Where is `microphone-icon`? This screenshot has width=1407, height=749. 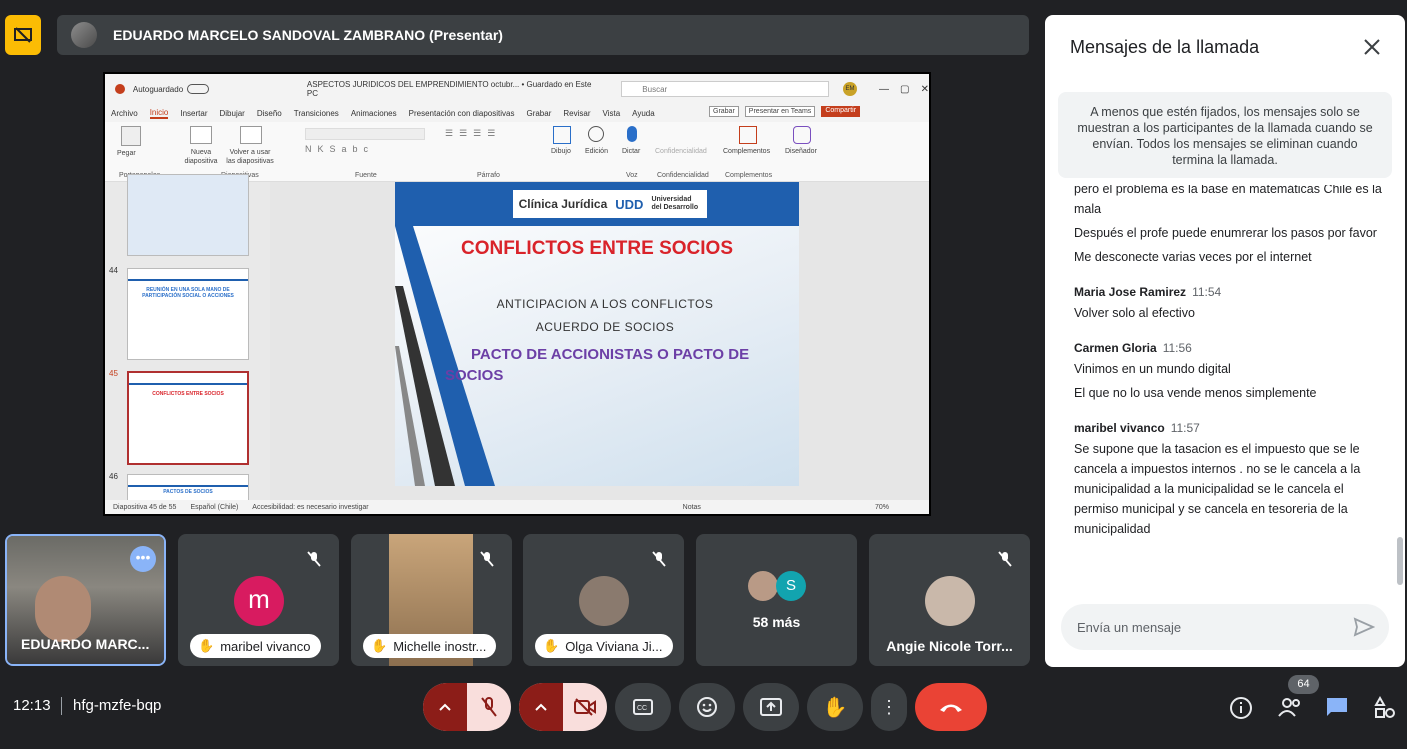 microphone-icon is located at coordinates (632, 134).